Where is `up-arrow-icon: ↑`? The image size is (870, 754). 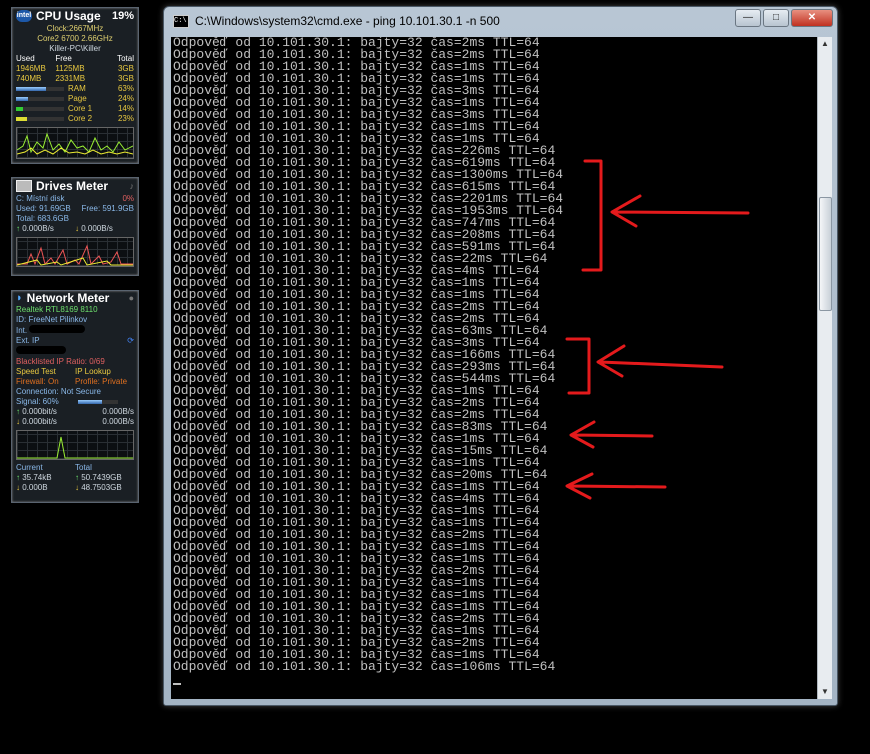 up-arrow-icon: ↑ is located at coordinates (18, 411).